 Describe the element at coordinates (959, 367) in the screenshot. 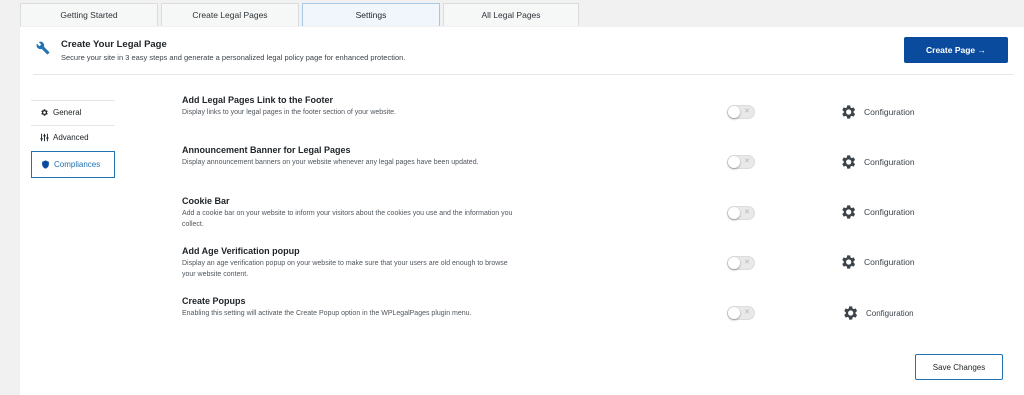

I see `save-changes-button: Save Changes` at that location.